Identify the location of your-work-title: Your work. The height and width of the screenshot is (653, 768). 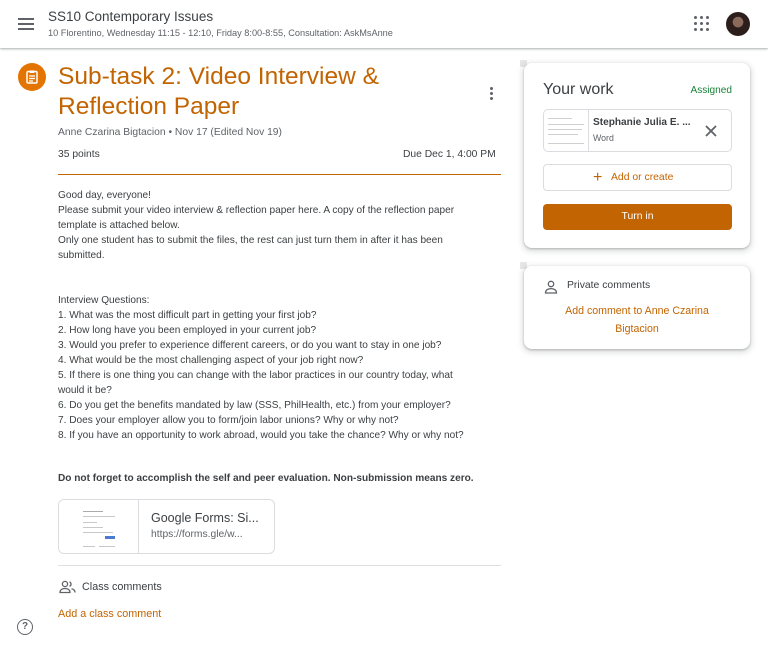
(578, 89).